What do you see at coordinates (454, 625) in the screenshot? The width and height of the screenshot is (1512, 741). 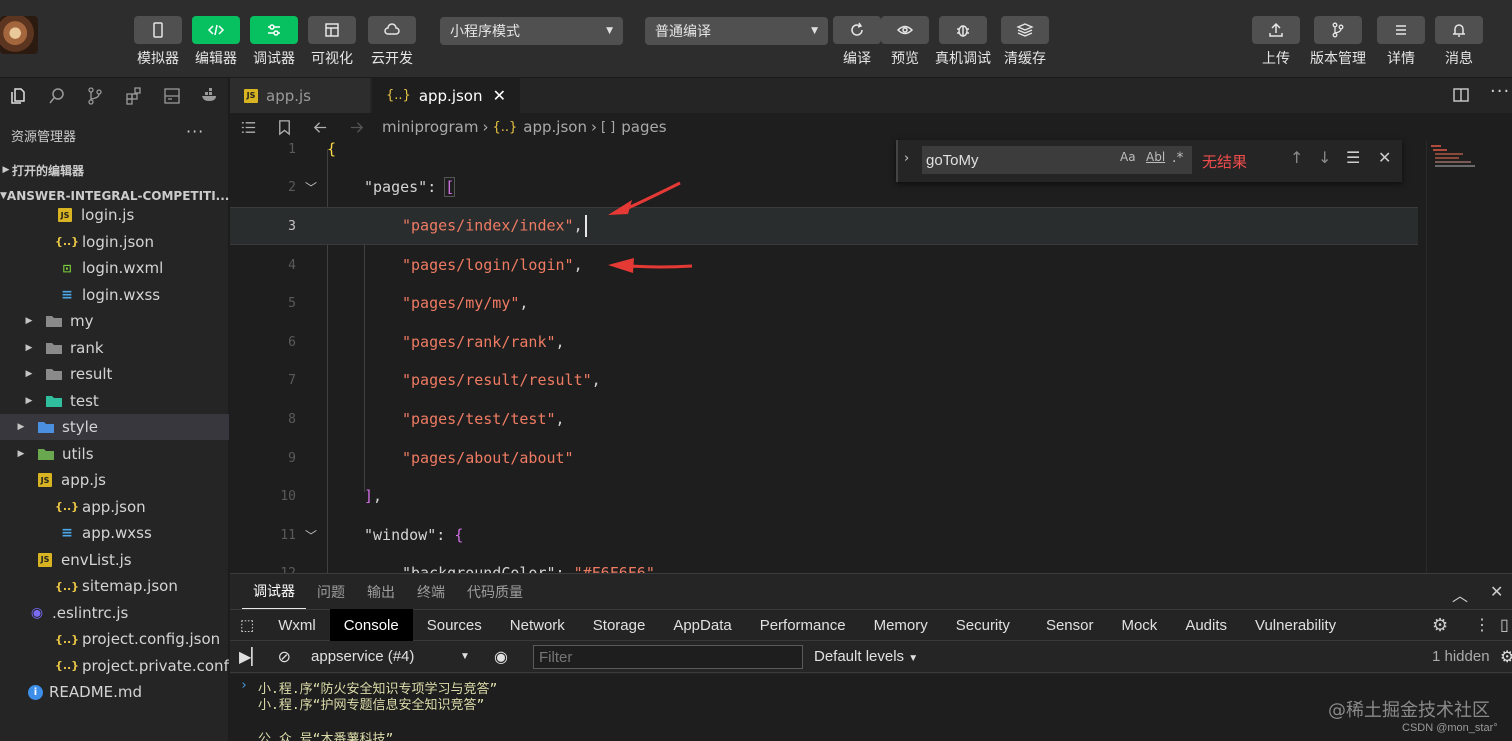 I see `tab-sources: Sources` at bounding box center [454, 625].